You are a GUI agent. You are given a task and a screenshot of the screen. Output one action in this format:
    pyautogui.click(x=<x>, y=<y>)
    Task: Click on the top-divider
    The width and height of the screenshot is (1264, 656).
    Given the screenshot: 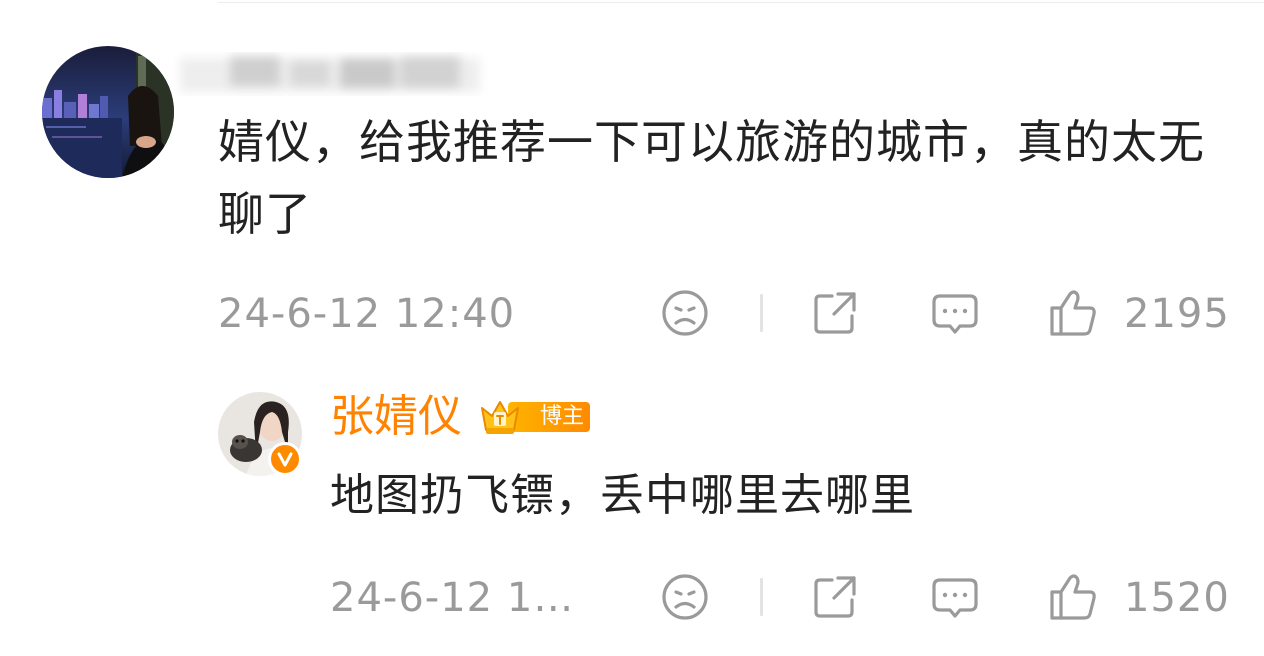 What is the action you would take?
    pyautogui.click(x=741, y=2)
    